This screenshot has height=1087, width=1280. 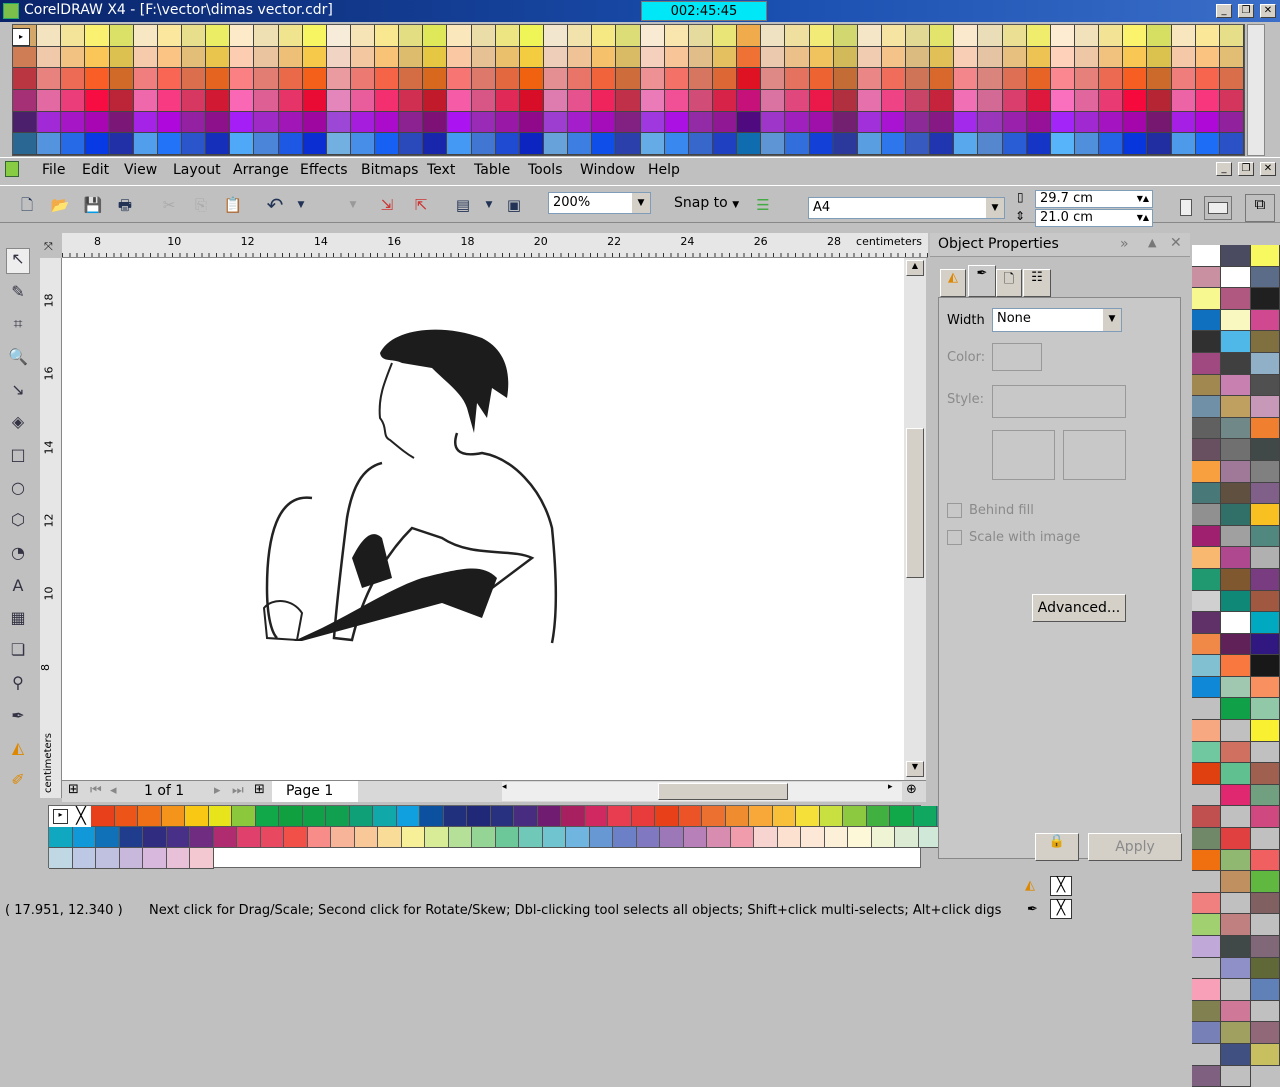 What do you see at coordinates (53, 170) in the screenshot?
I see `menu-file: File` at bounding box center [53, 170].